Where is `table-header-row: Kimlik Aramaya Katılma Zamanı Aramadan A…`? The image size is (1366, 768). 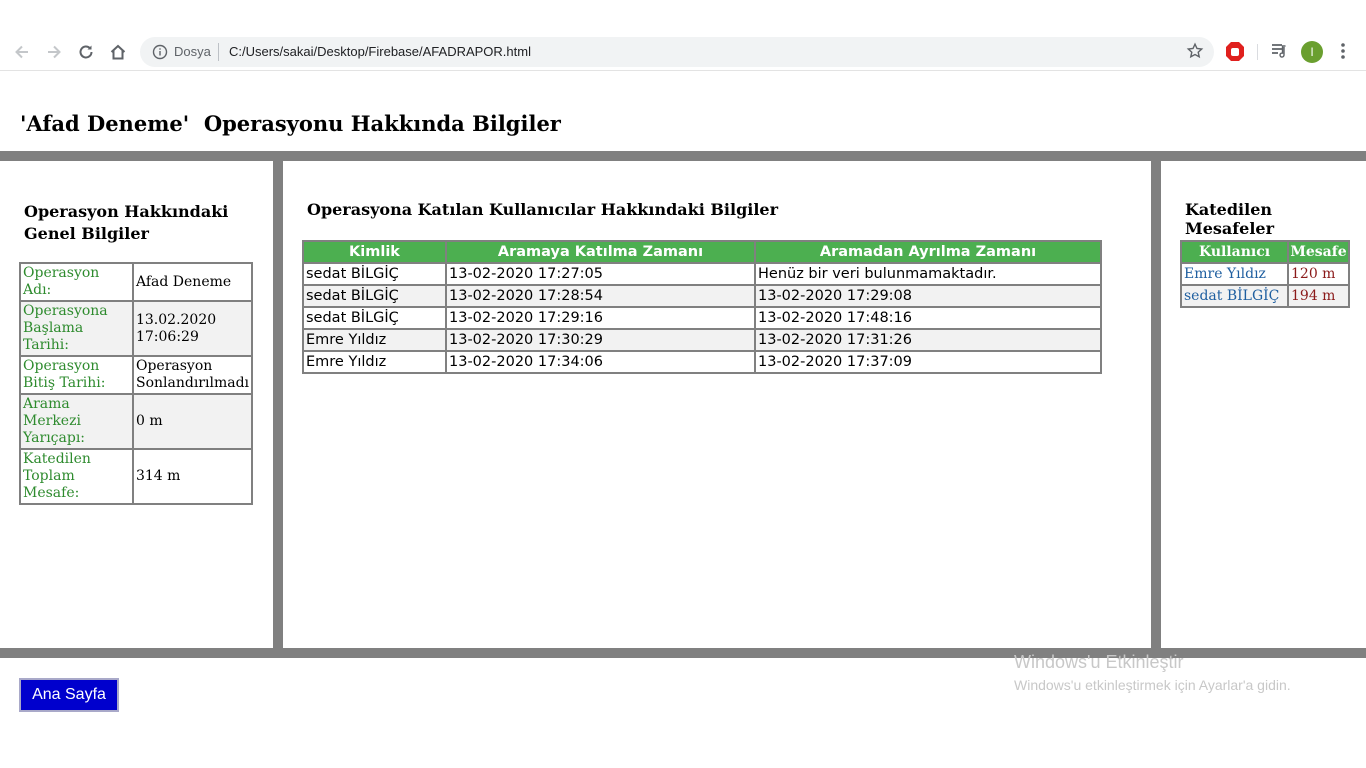 table-header-row: Kimlik Aramaya Katılma Zamanı Aramadan A… is located at coordinates (702, 252).